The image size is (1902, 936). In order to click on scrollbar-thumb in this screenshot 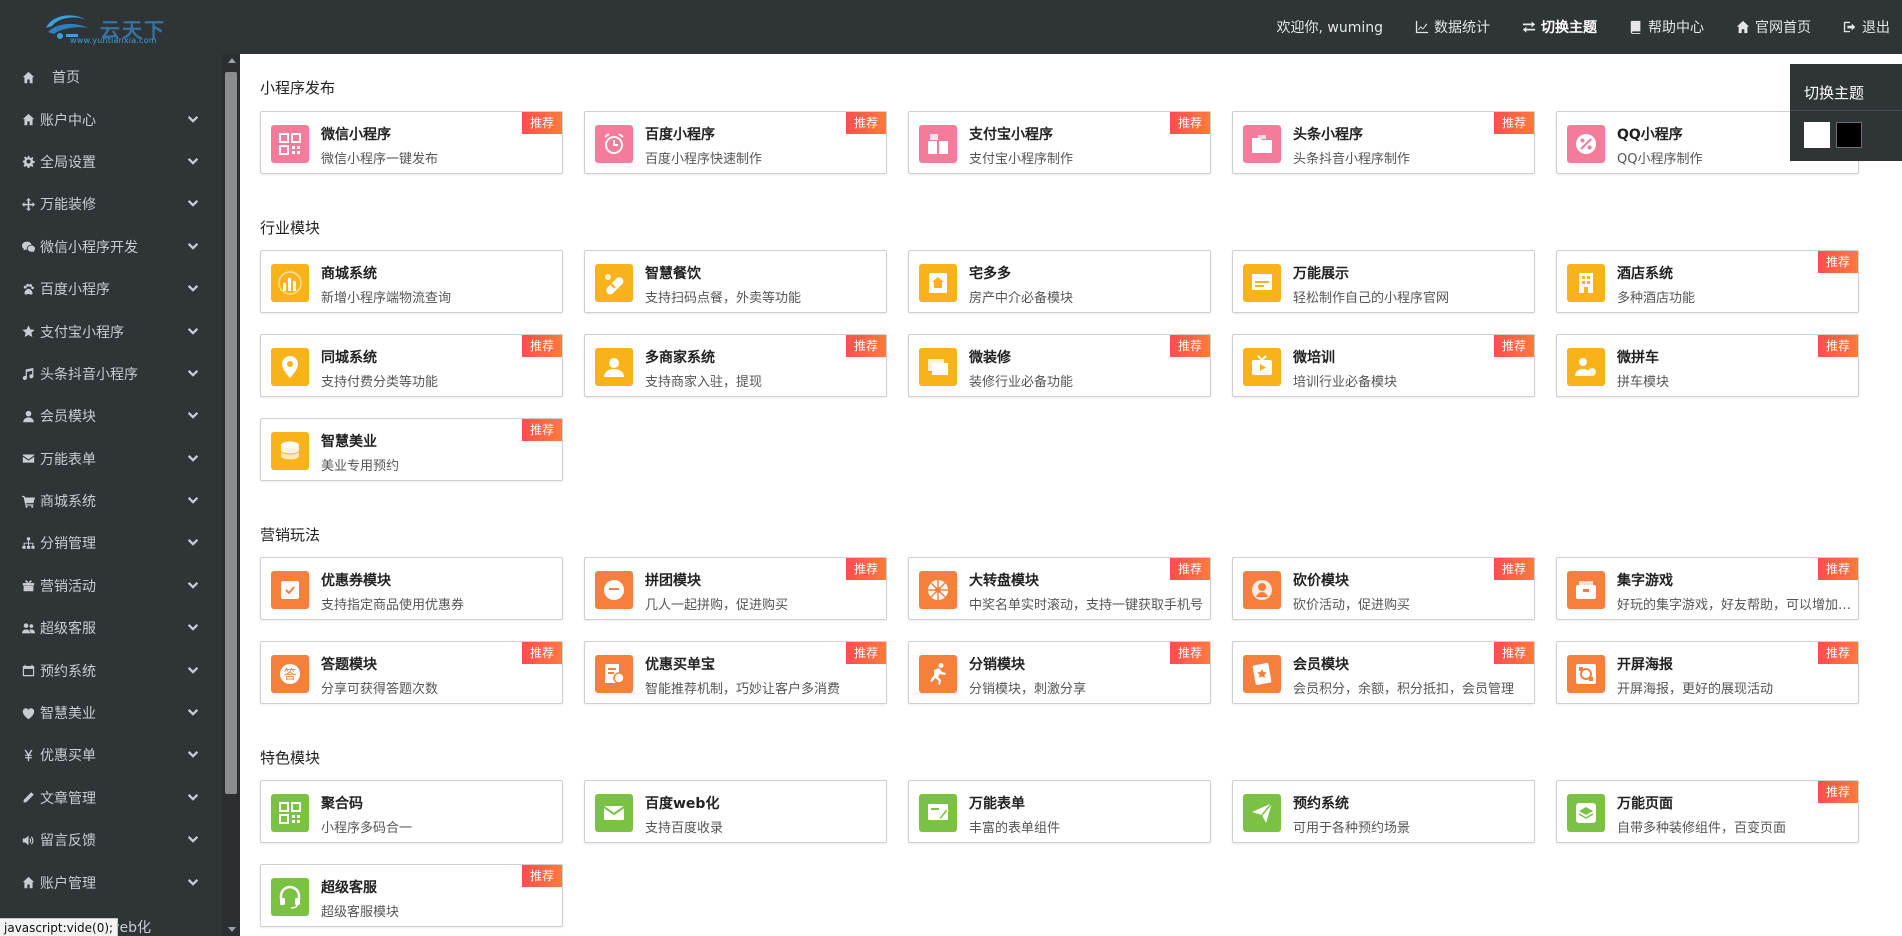, I will do `click(231, 433)`.